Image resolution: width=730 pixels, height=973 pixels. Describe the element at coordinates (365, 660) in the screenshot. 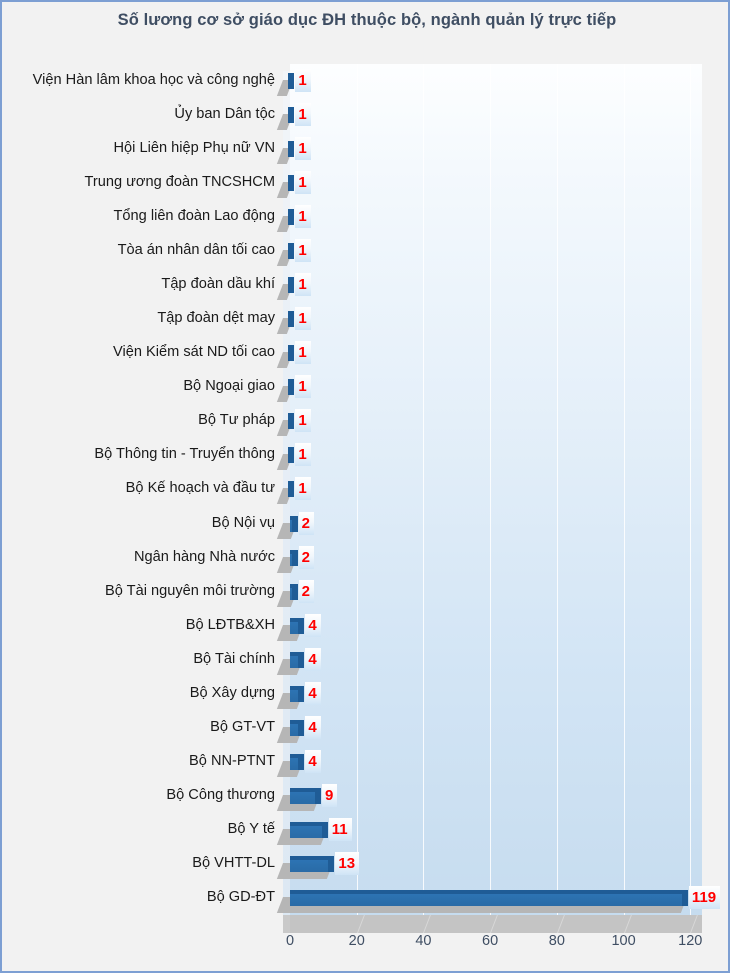

I see `bar-row: Bộ Tài chính 4` at that location.